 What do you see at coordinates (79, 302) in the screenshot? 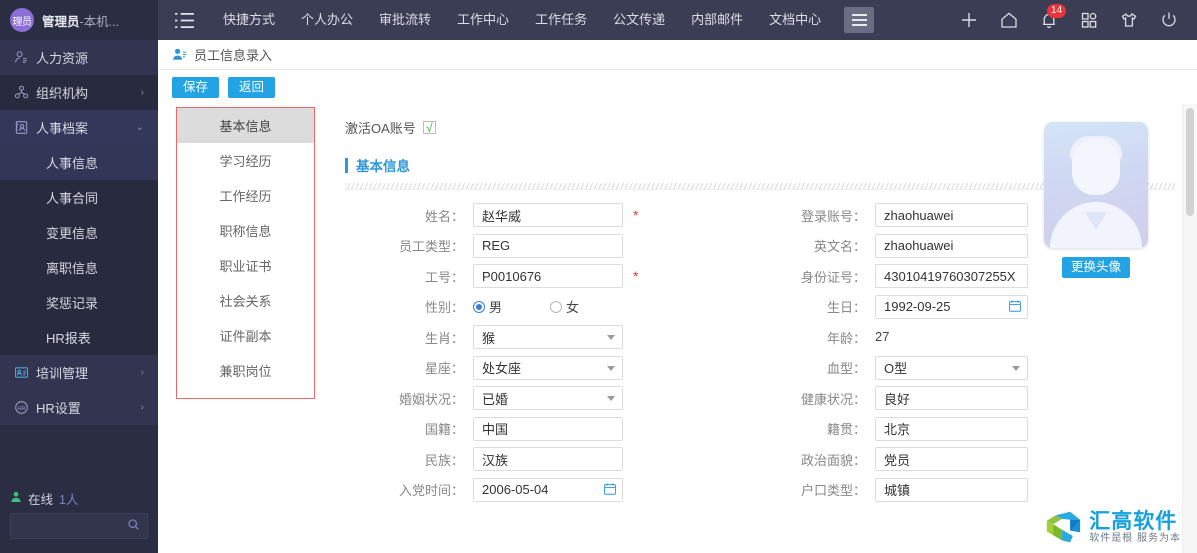
I see `sidebar-item-reward-records: 奖惩记录` at bounding box center [79, 302].